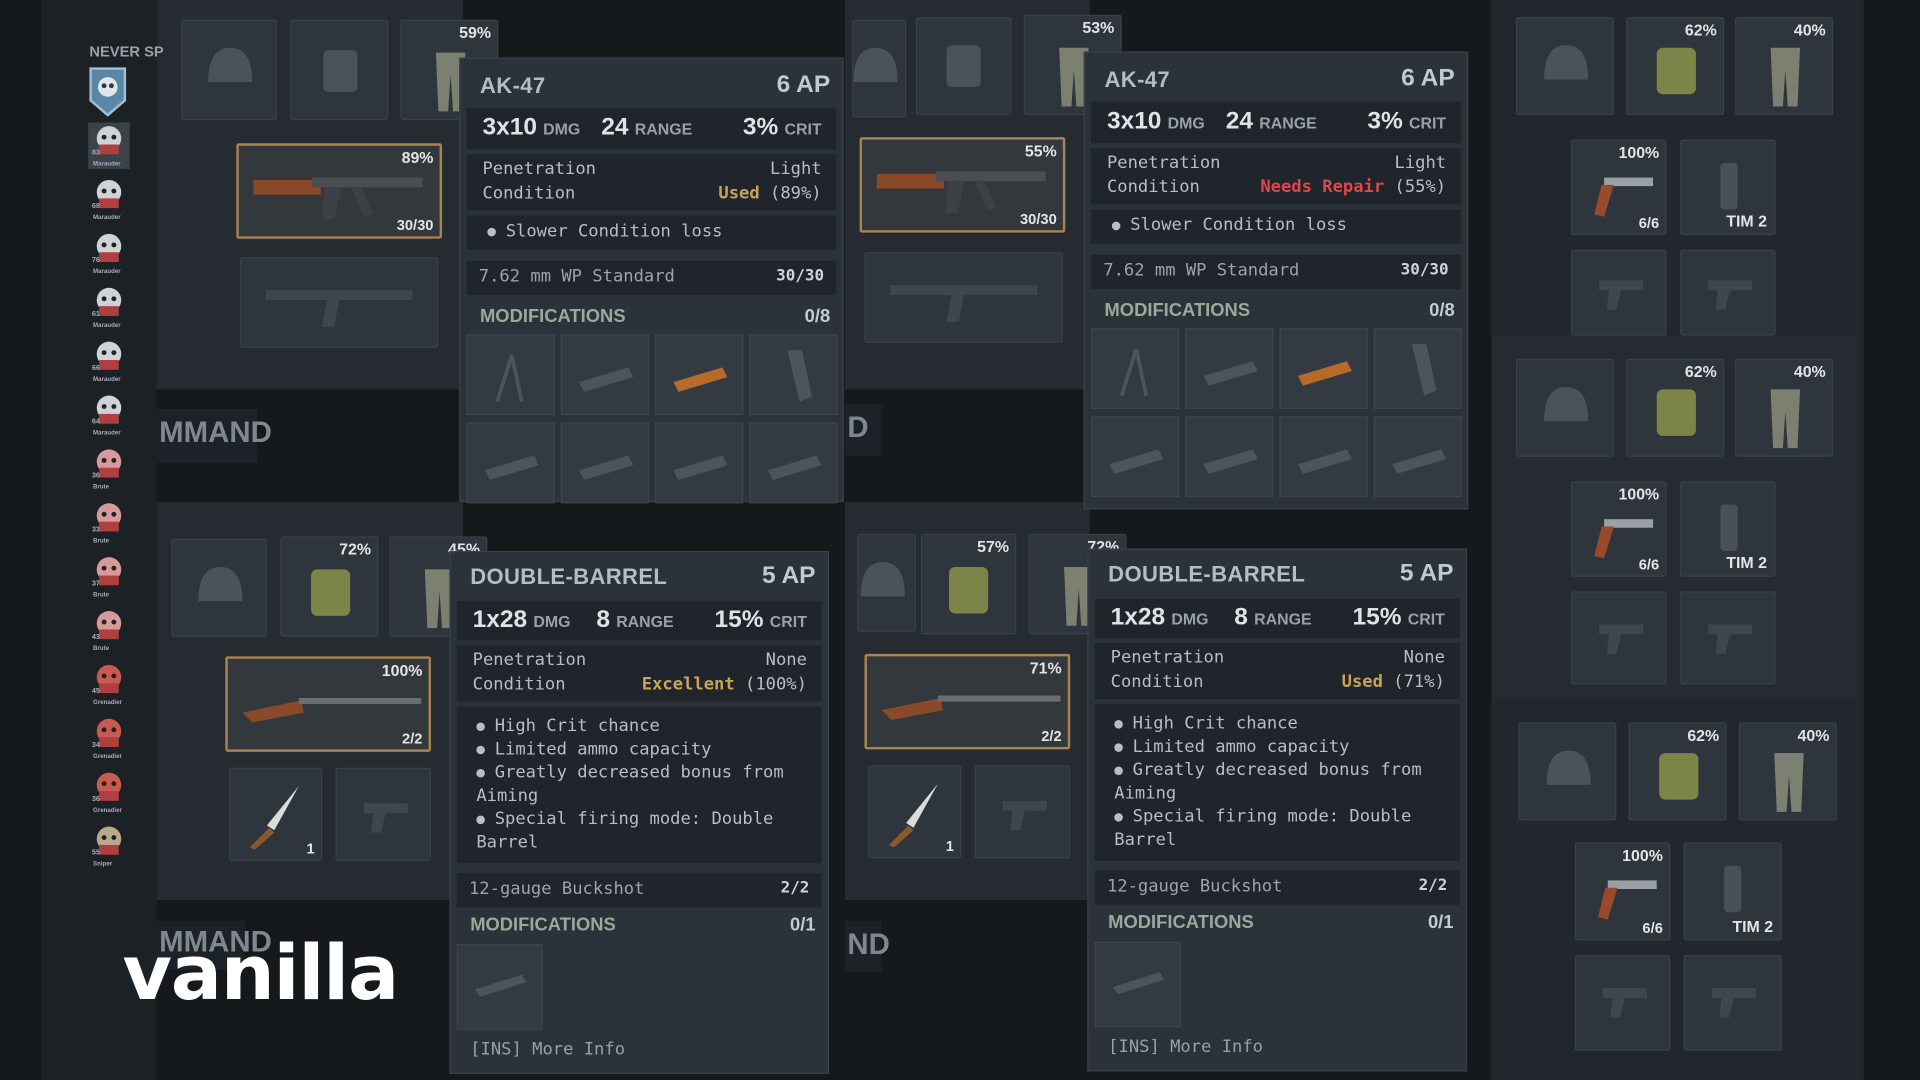 The height and width of the screenshot is (1080, 1920). What do you see at coordinates (1022, 812) in the screenshot?
I see `pistol-slot-q4` at bounding box center [1022, 812].